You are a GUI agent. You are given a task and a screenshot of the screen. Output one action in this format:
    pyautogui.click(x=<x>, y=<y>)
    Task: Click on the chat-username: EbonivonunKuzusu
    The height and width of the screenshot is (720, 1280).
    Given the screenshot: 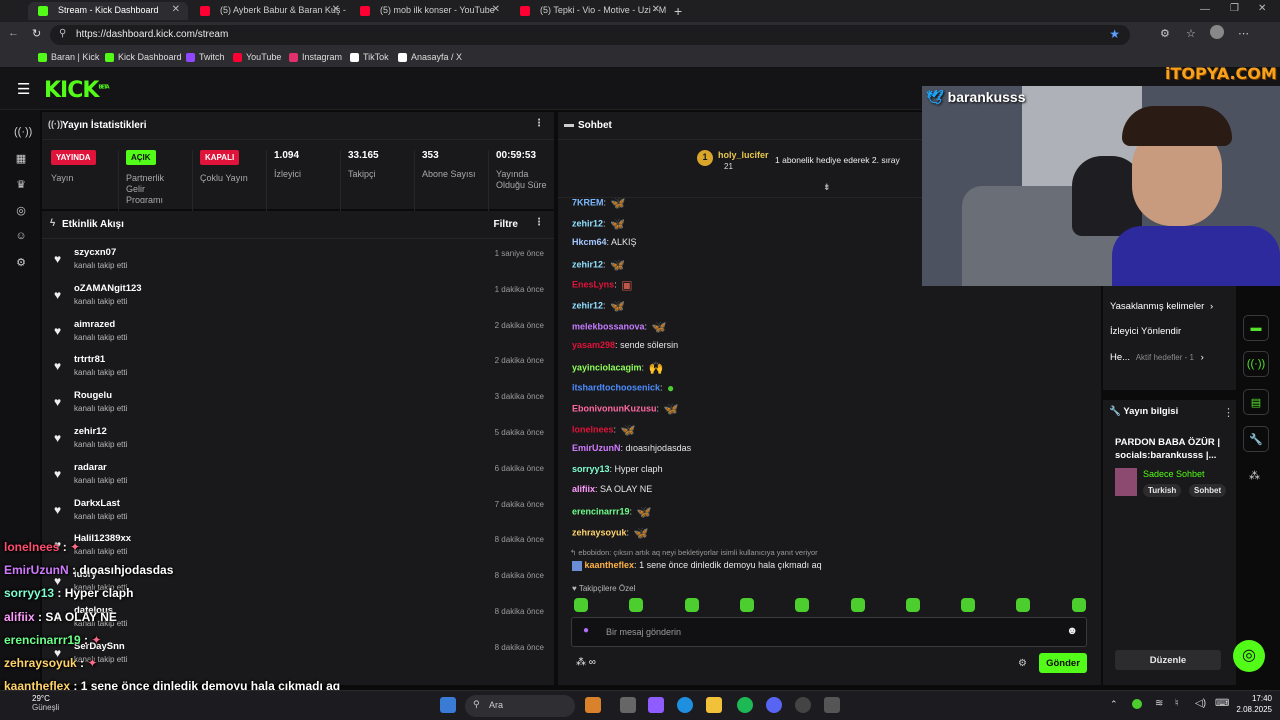 What is the action you would take?
    pyautogui.click(x=614, y=408)
    